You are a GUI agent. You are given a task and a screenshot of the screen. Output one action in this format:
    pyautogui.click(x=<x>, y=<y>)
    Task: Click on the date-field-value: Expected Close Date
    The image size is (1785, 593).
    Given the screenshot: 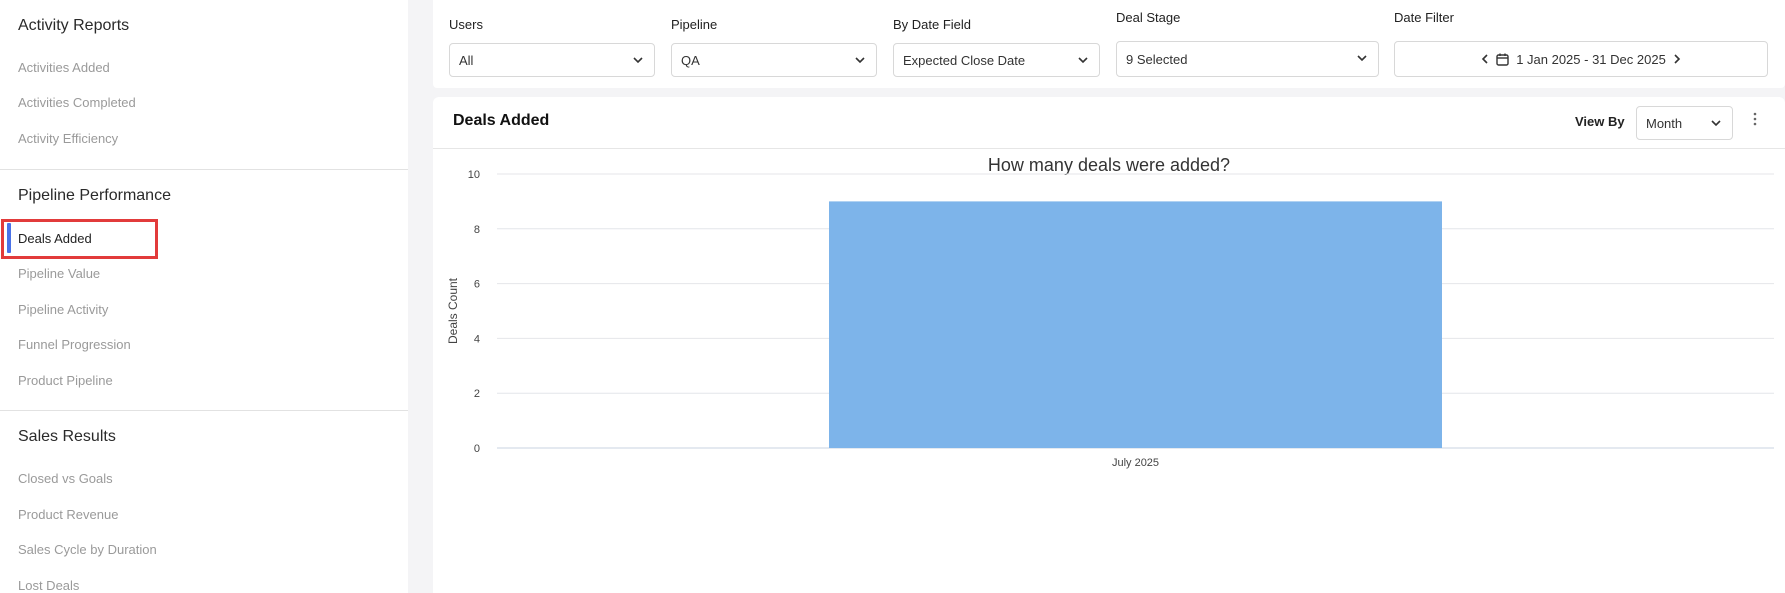 What is the action you would take?
    pyautogui.click(x=964, y=60)
    